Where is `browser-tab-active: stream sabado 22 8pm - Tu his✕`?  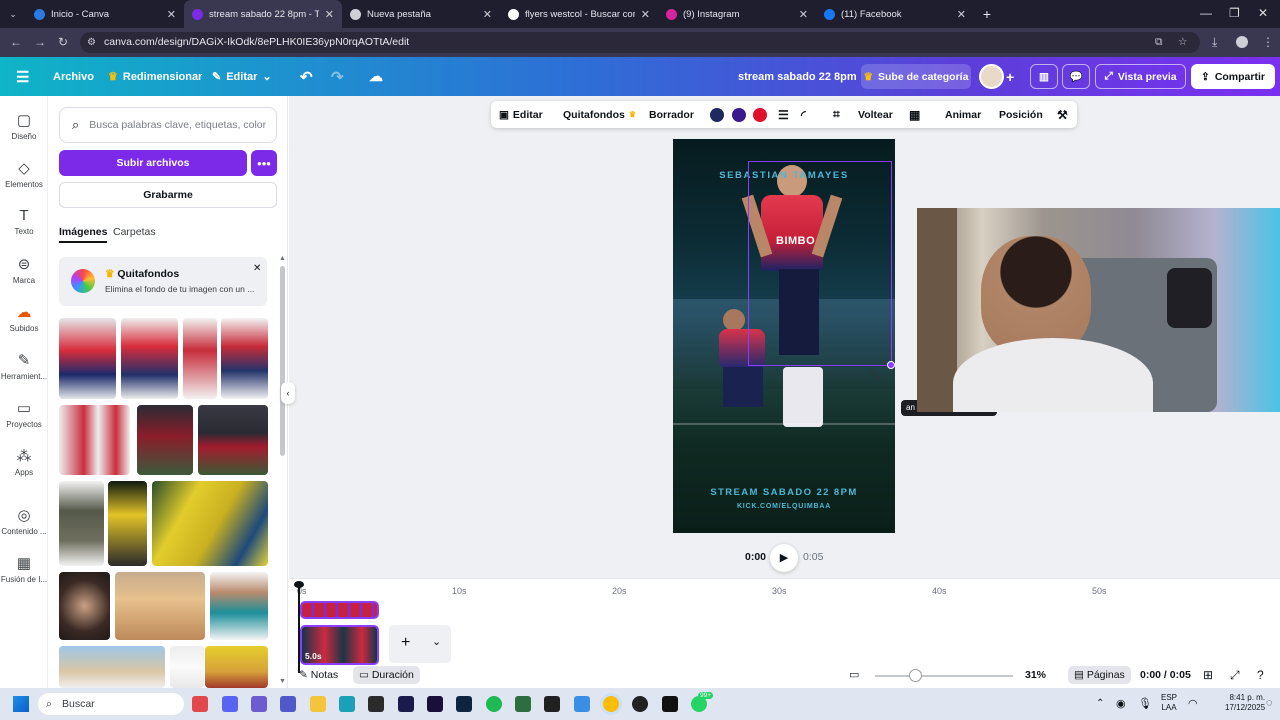 browser-tab-active: stream sabado 22 8pm - Tu his✕ is located at coordinates (263, 14).